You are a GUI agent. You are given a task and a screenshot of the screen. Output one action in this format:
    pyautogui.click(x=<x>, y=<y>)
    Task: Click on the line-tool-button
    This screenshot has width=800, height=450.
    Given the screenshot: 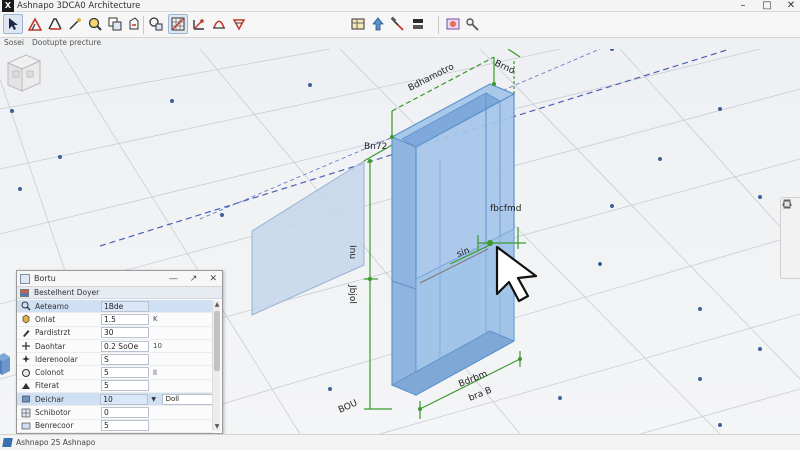 What is the action you would take?
    pyautogui.click(x=75, y=24)
    